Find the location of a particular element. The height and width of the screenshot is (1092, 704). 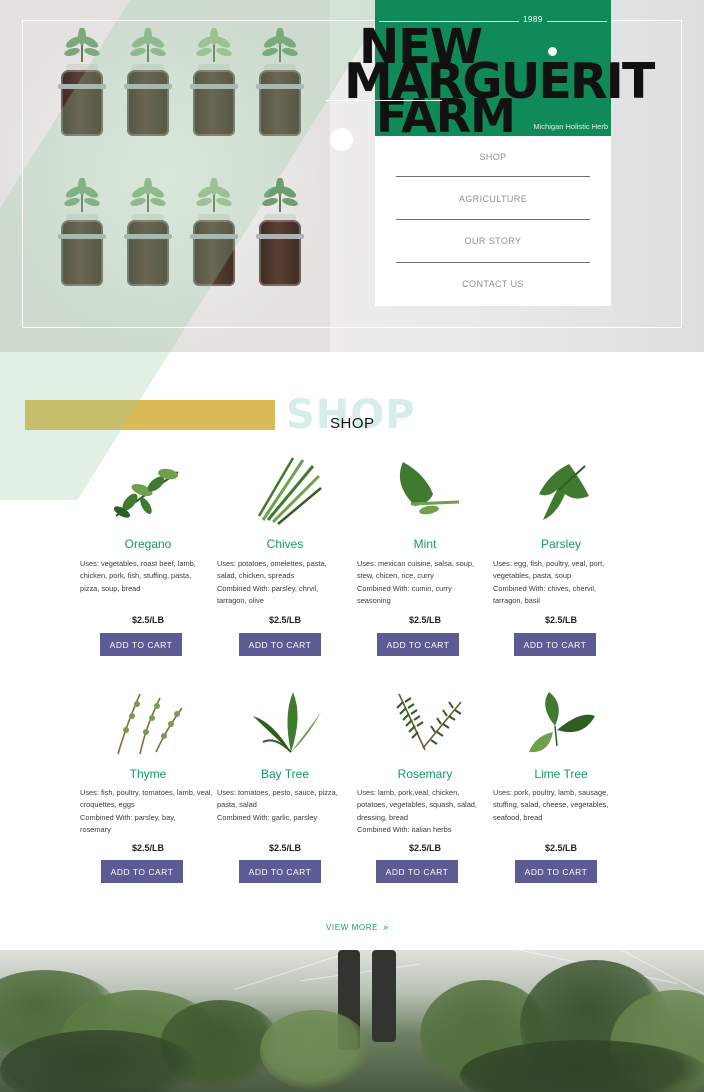

product-description-line: Uses: pork, poultry, lamb, sausage, is located at coordinates (551, 792).